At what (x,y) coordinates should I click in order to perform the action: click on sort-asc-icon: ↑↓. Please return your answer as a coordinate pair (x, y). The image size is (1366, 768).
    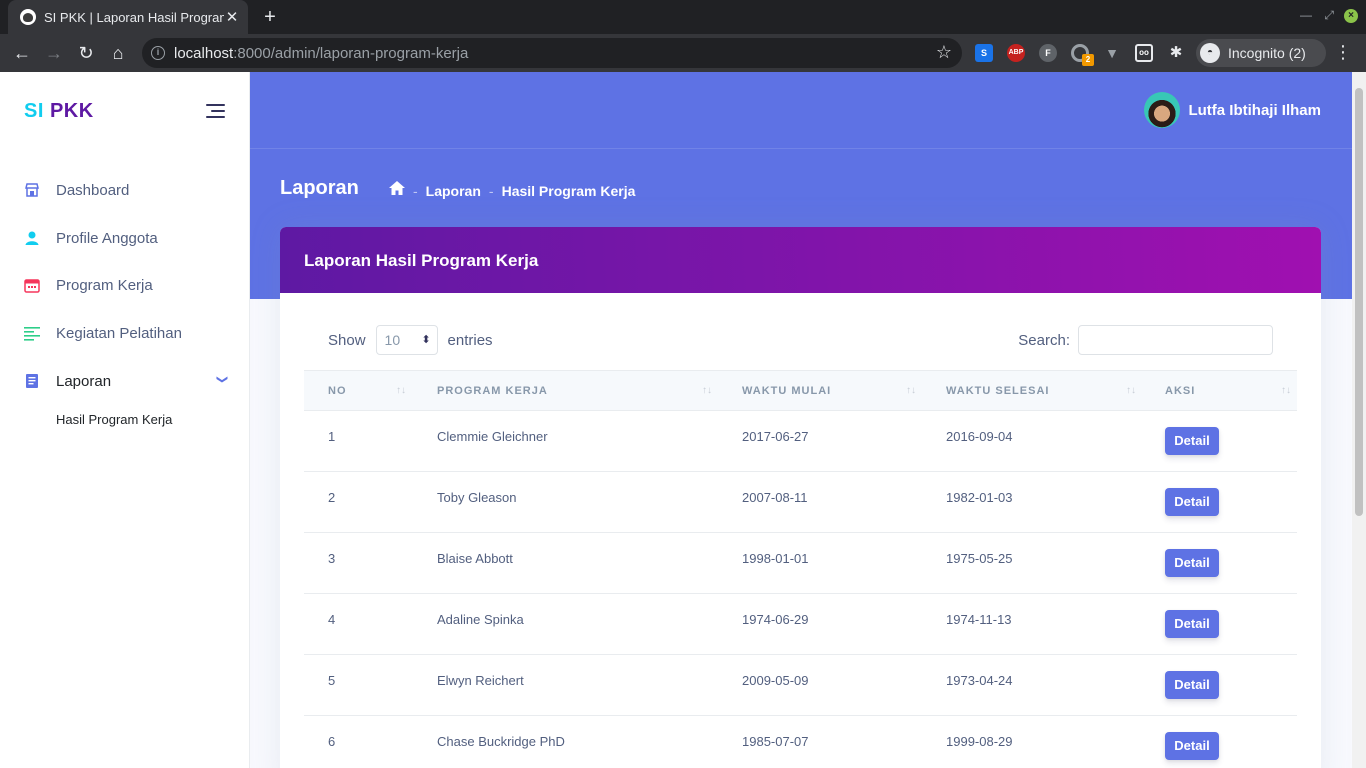
    Looking at the image, I should click on (401, 390).